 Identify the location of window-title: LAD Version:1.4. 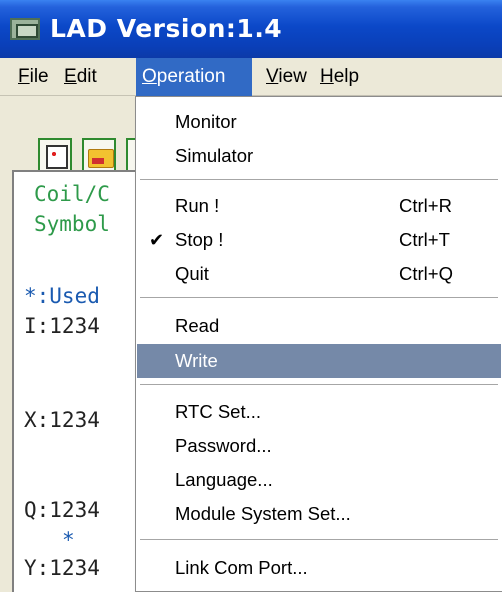
(166, 28).